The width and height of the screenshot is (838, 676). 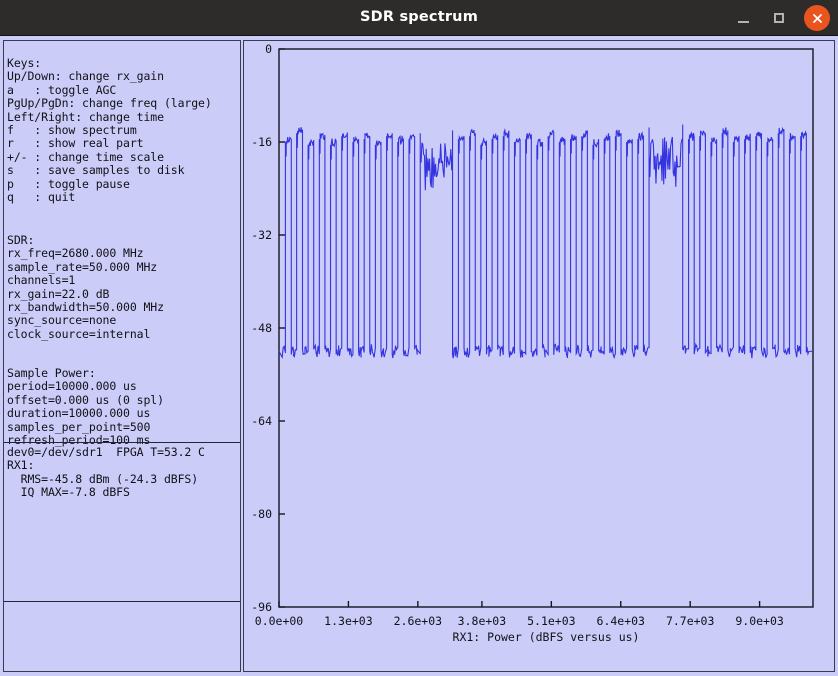 I want to click on status-line: RX1:, so click(x=21, y=465).